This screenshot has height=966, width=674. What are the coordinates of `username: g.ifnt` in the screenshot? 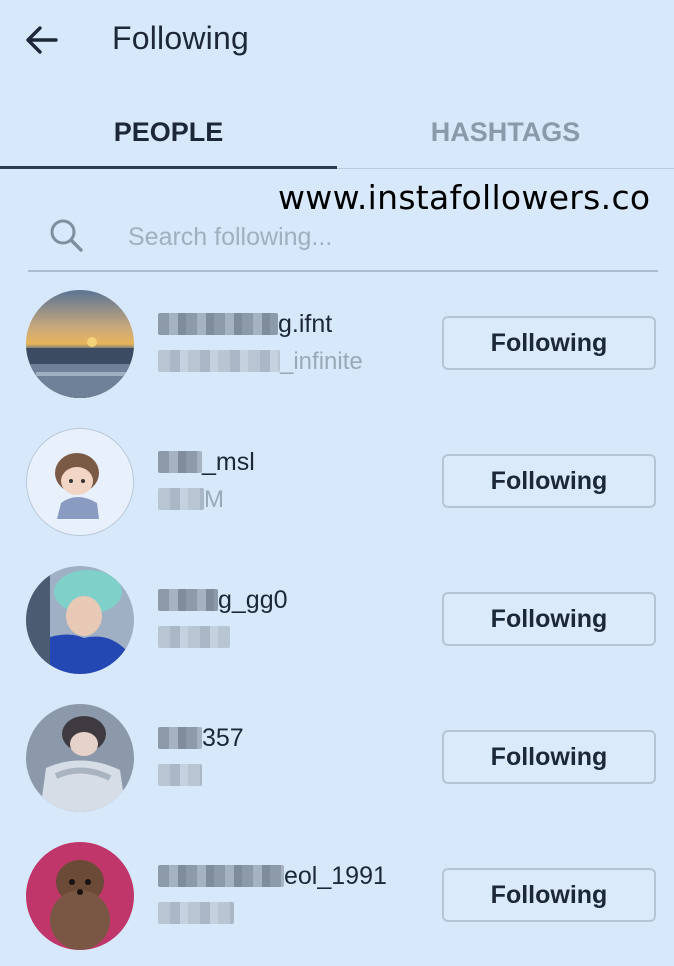 It's located at (245, 324).